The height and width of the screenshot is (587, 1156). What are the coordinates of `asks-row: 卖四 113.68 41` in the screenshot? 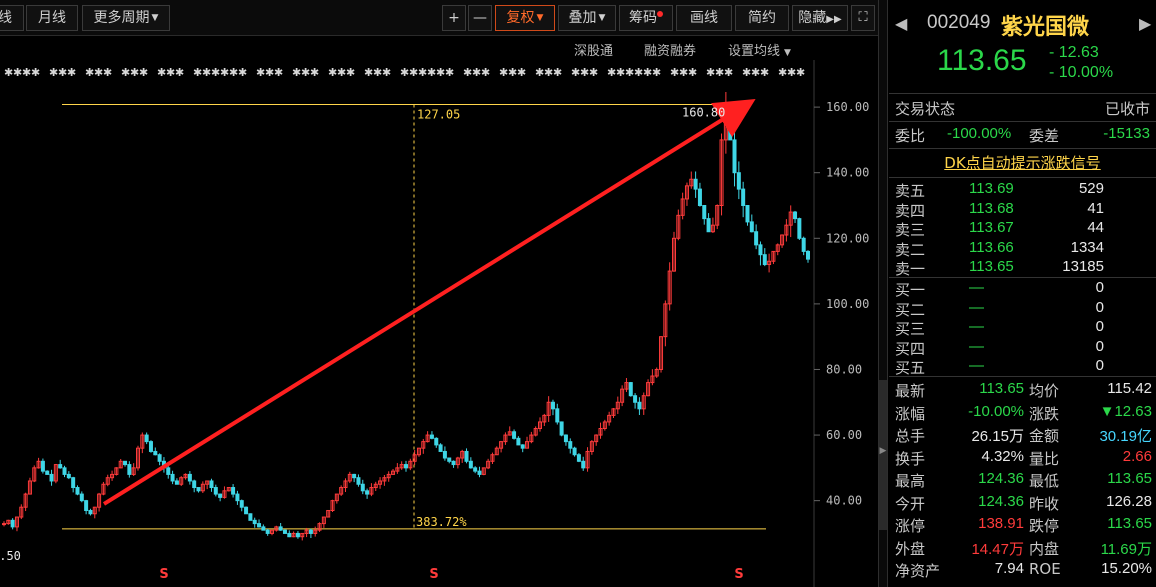 It's located at (1022, 210).